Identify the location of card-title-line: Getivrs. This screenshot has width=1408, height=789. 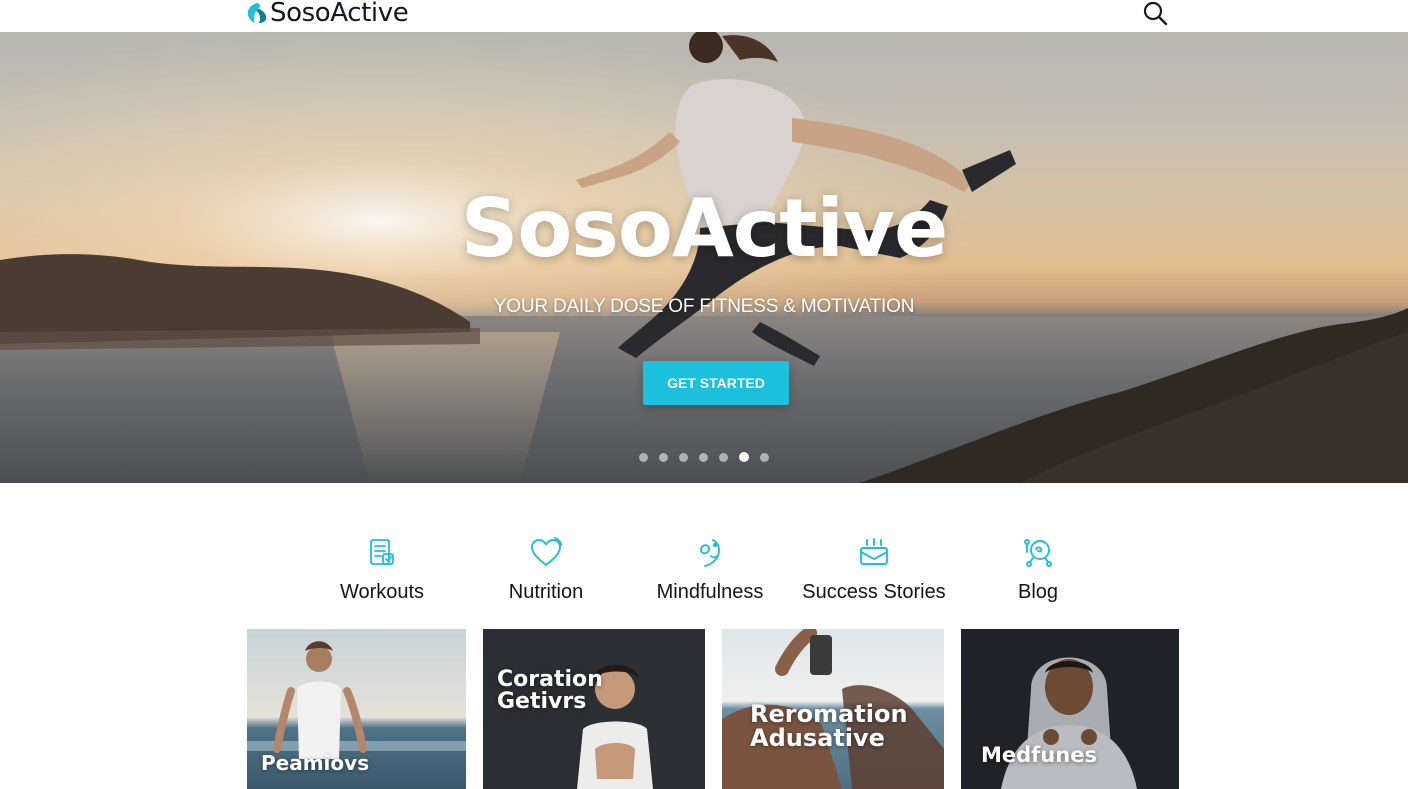
(542, 701).